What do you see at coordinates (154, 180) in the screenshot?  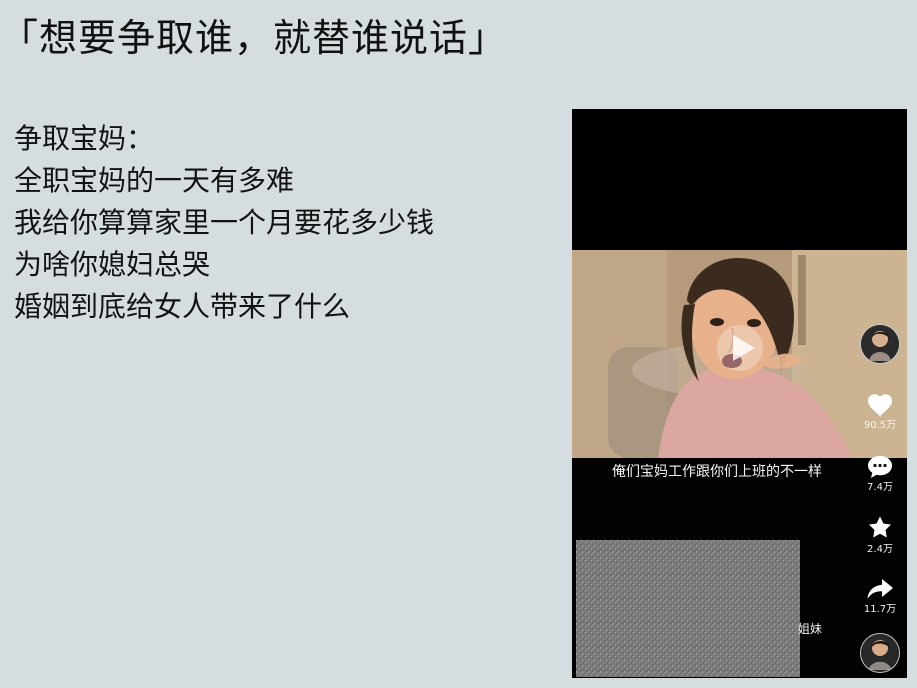 I see `topic-item: 全职宝妈的一天有多难` at bounding box center [154, 180].